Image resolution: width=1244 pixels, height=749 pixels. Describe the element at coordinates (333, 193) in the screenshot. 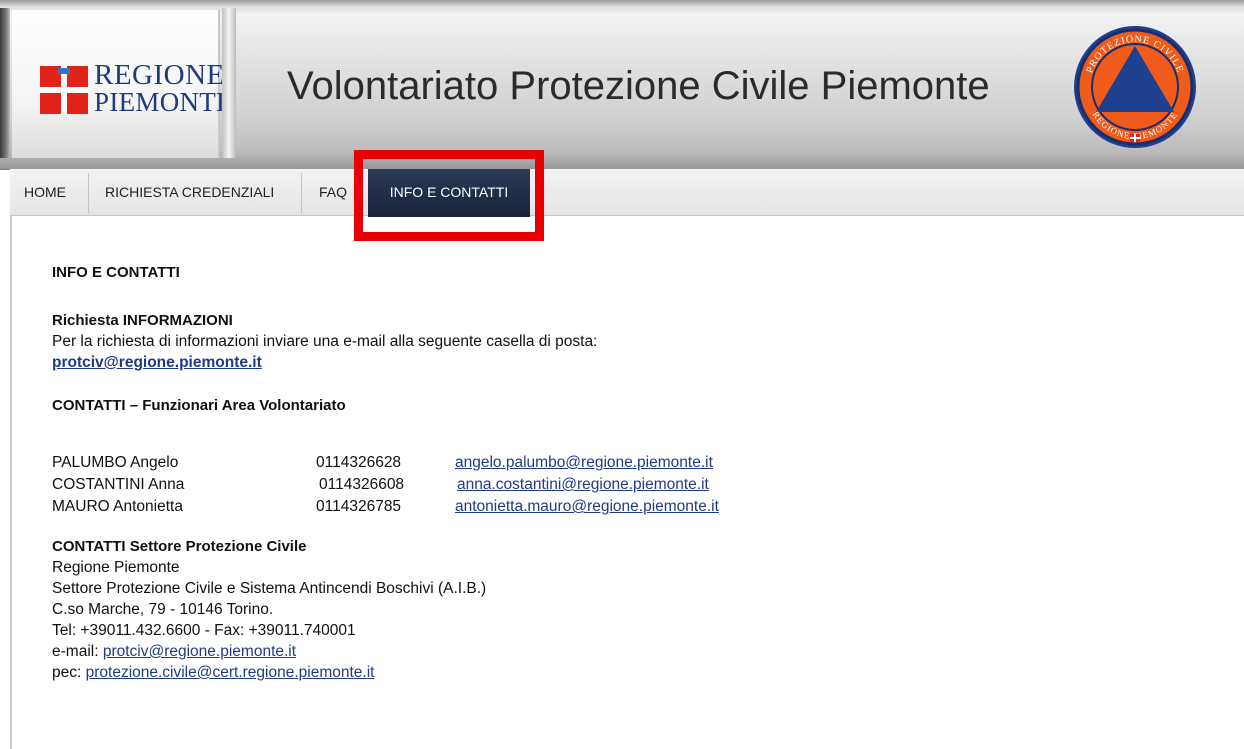

I see `nav-faq: FAQ` at that location.